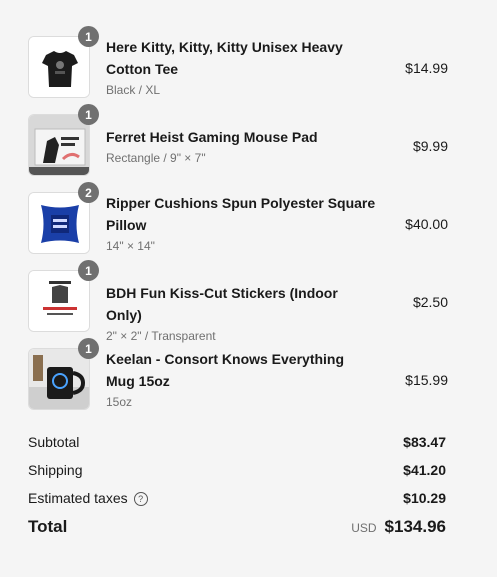 The image size is (497, 577). What do you see at coordinates (424, 442) in the screenshot?
I see `subtotal-value: $83.47` at bounding box center [424, 442].